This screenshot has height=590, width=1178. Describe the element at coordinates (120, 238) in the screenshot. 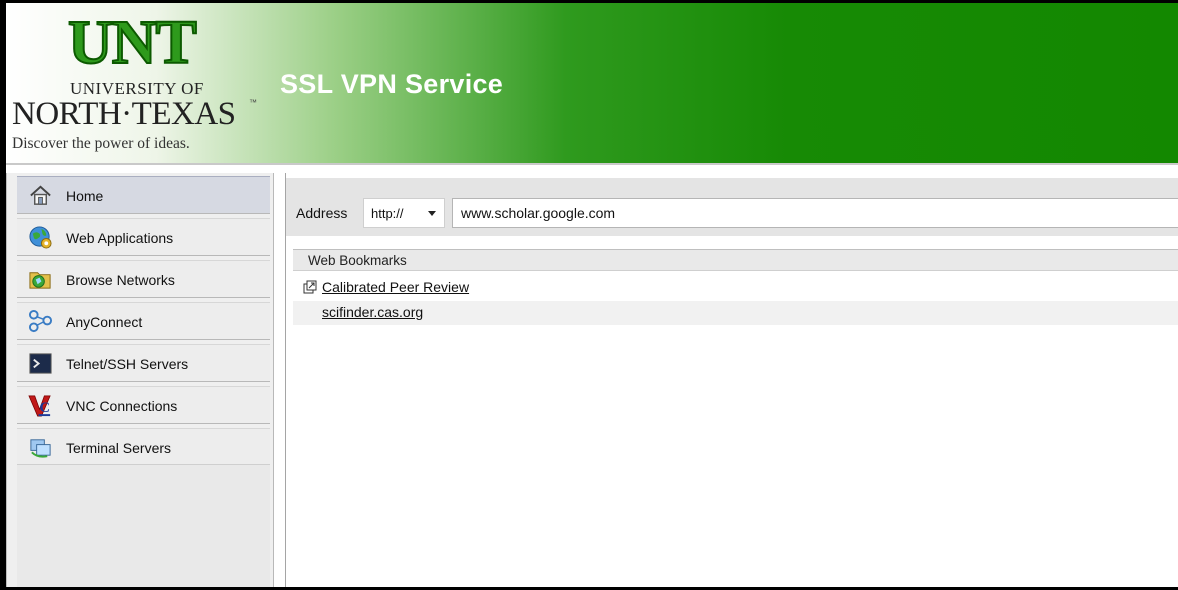

I see `sidebar-item-label: Web Applications` at that location.